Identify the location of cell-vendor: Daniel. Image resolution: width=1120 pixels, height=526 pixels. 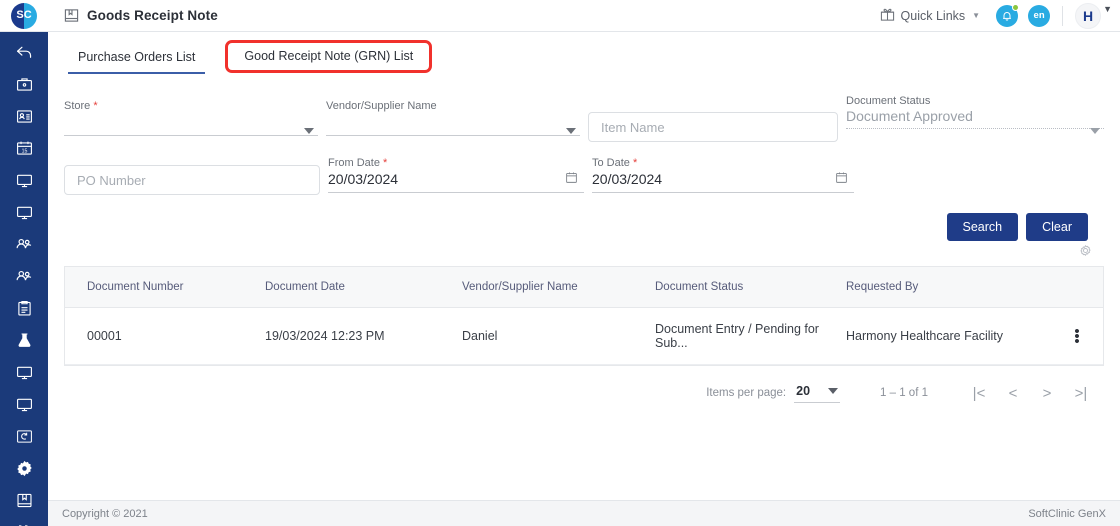
(558, 336).